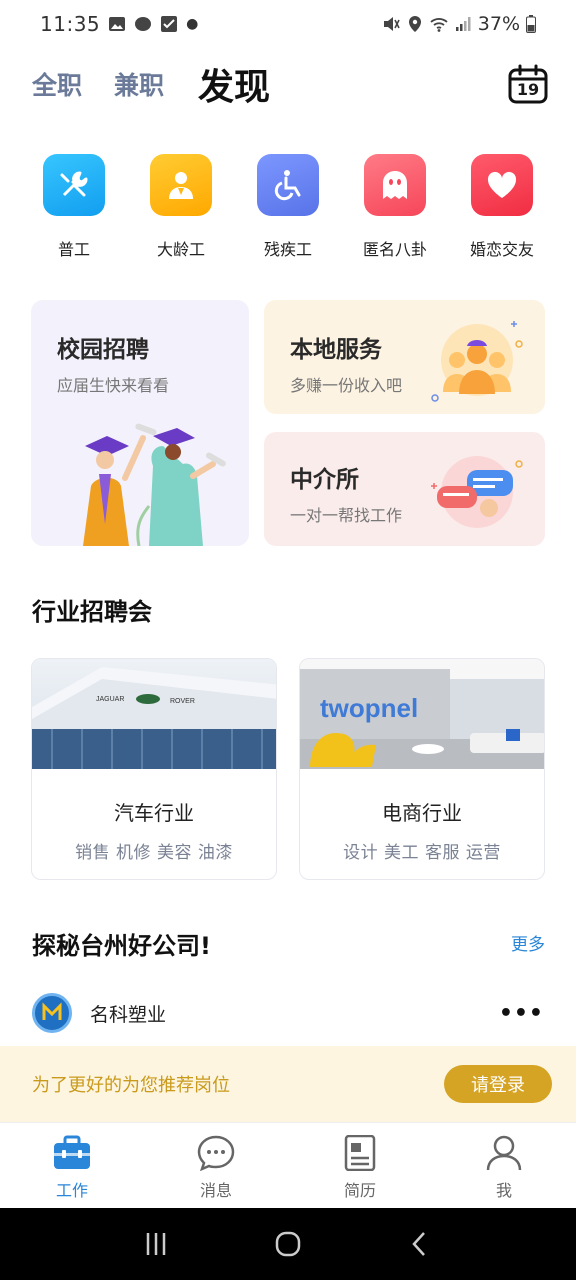  I want to click on recent-apps-icon, so click(156, 1244).